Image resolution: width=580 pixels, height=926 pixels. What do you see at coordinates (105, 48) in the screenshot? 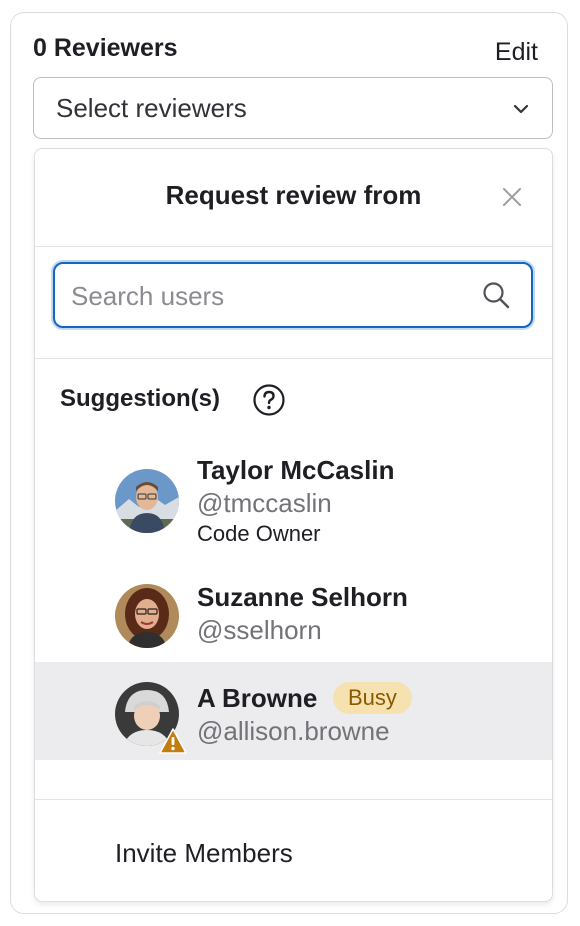
I see `reviewers-count-title: 0 Reviewers` at bounding box center [105, 48].